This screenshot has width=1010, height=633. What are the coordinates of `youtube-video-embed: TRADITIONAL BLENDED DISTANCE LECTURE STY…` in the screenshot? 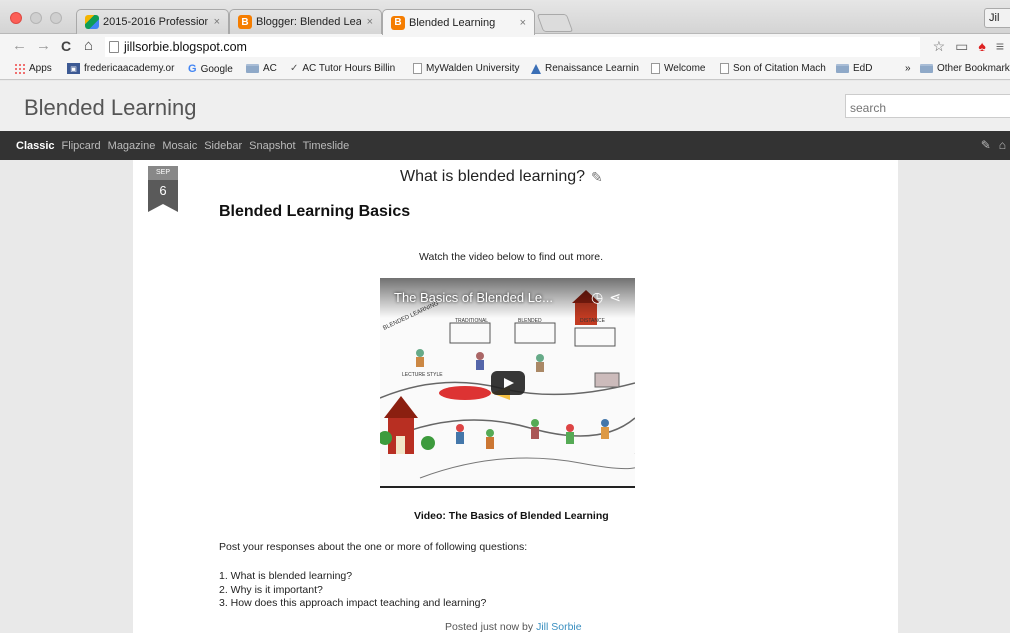 It's located at (507, 383).